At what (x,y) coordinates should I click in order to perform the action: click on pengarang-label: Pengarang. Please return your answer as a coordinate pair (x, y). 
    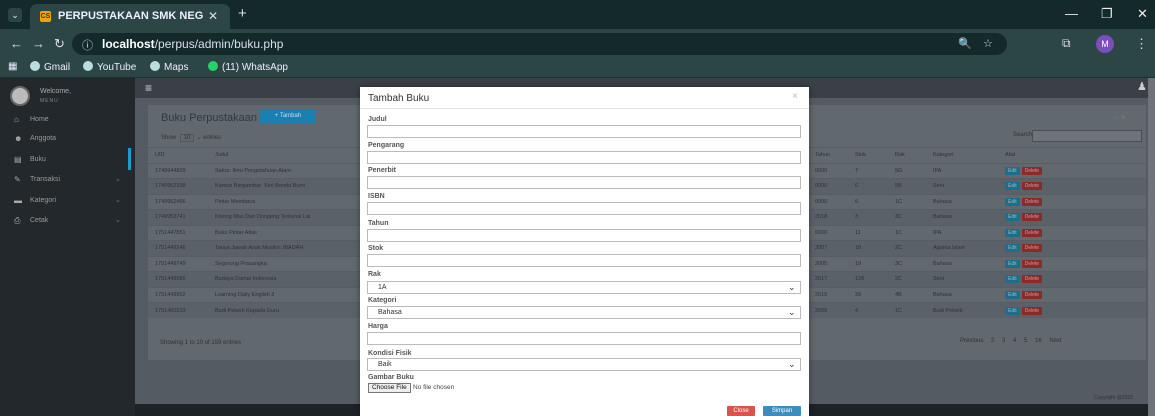
    Looking at the image, I should click on (386, 145).